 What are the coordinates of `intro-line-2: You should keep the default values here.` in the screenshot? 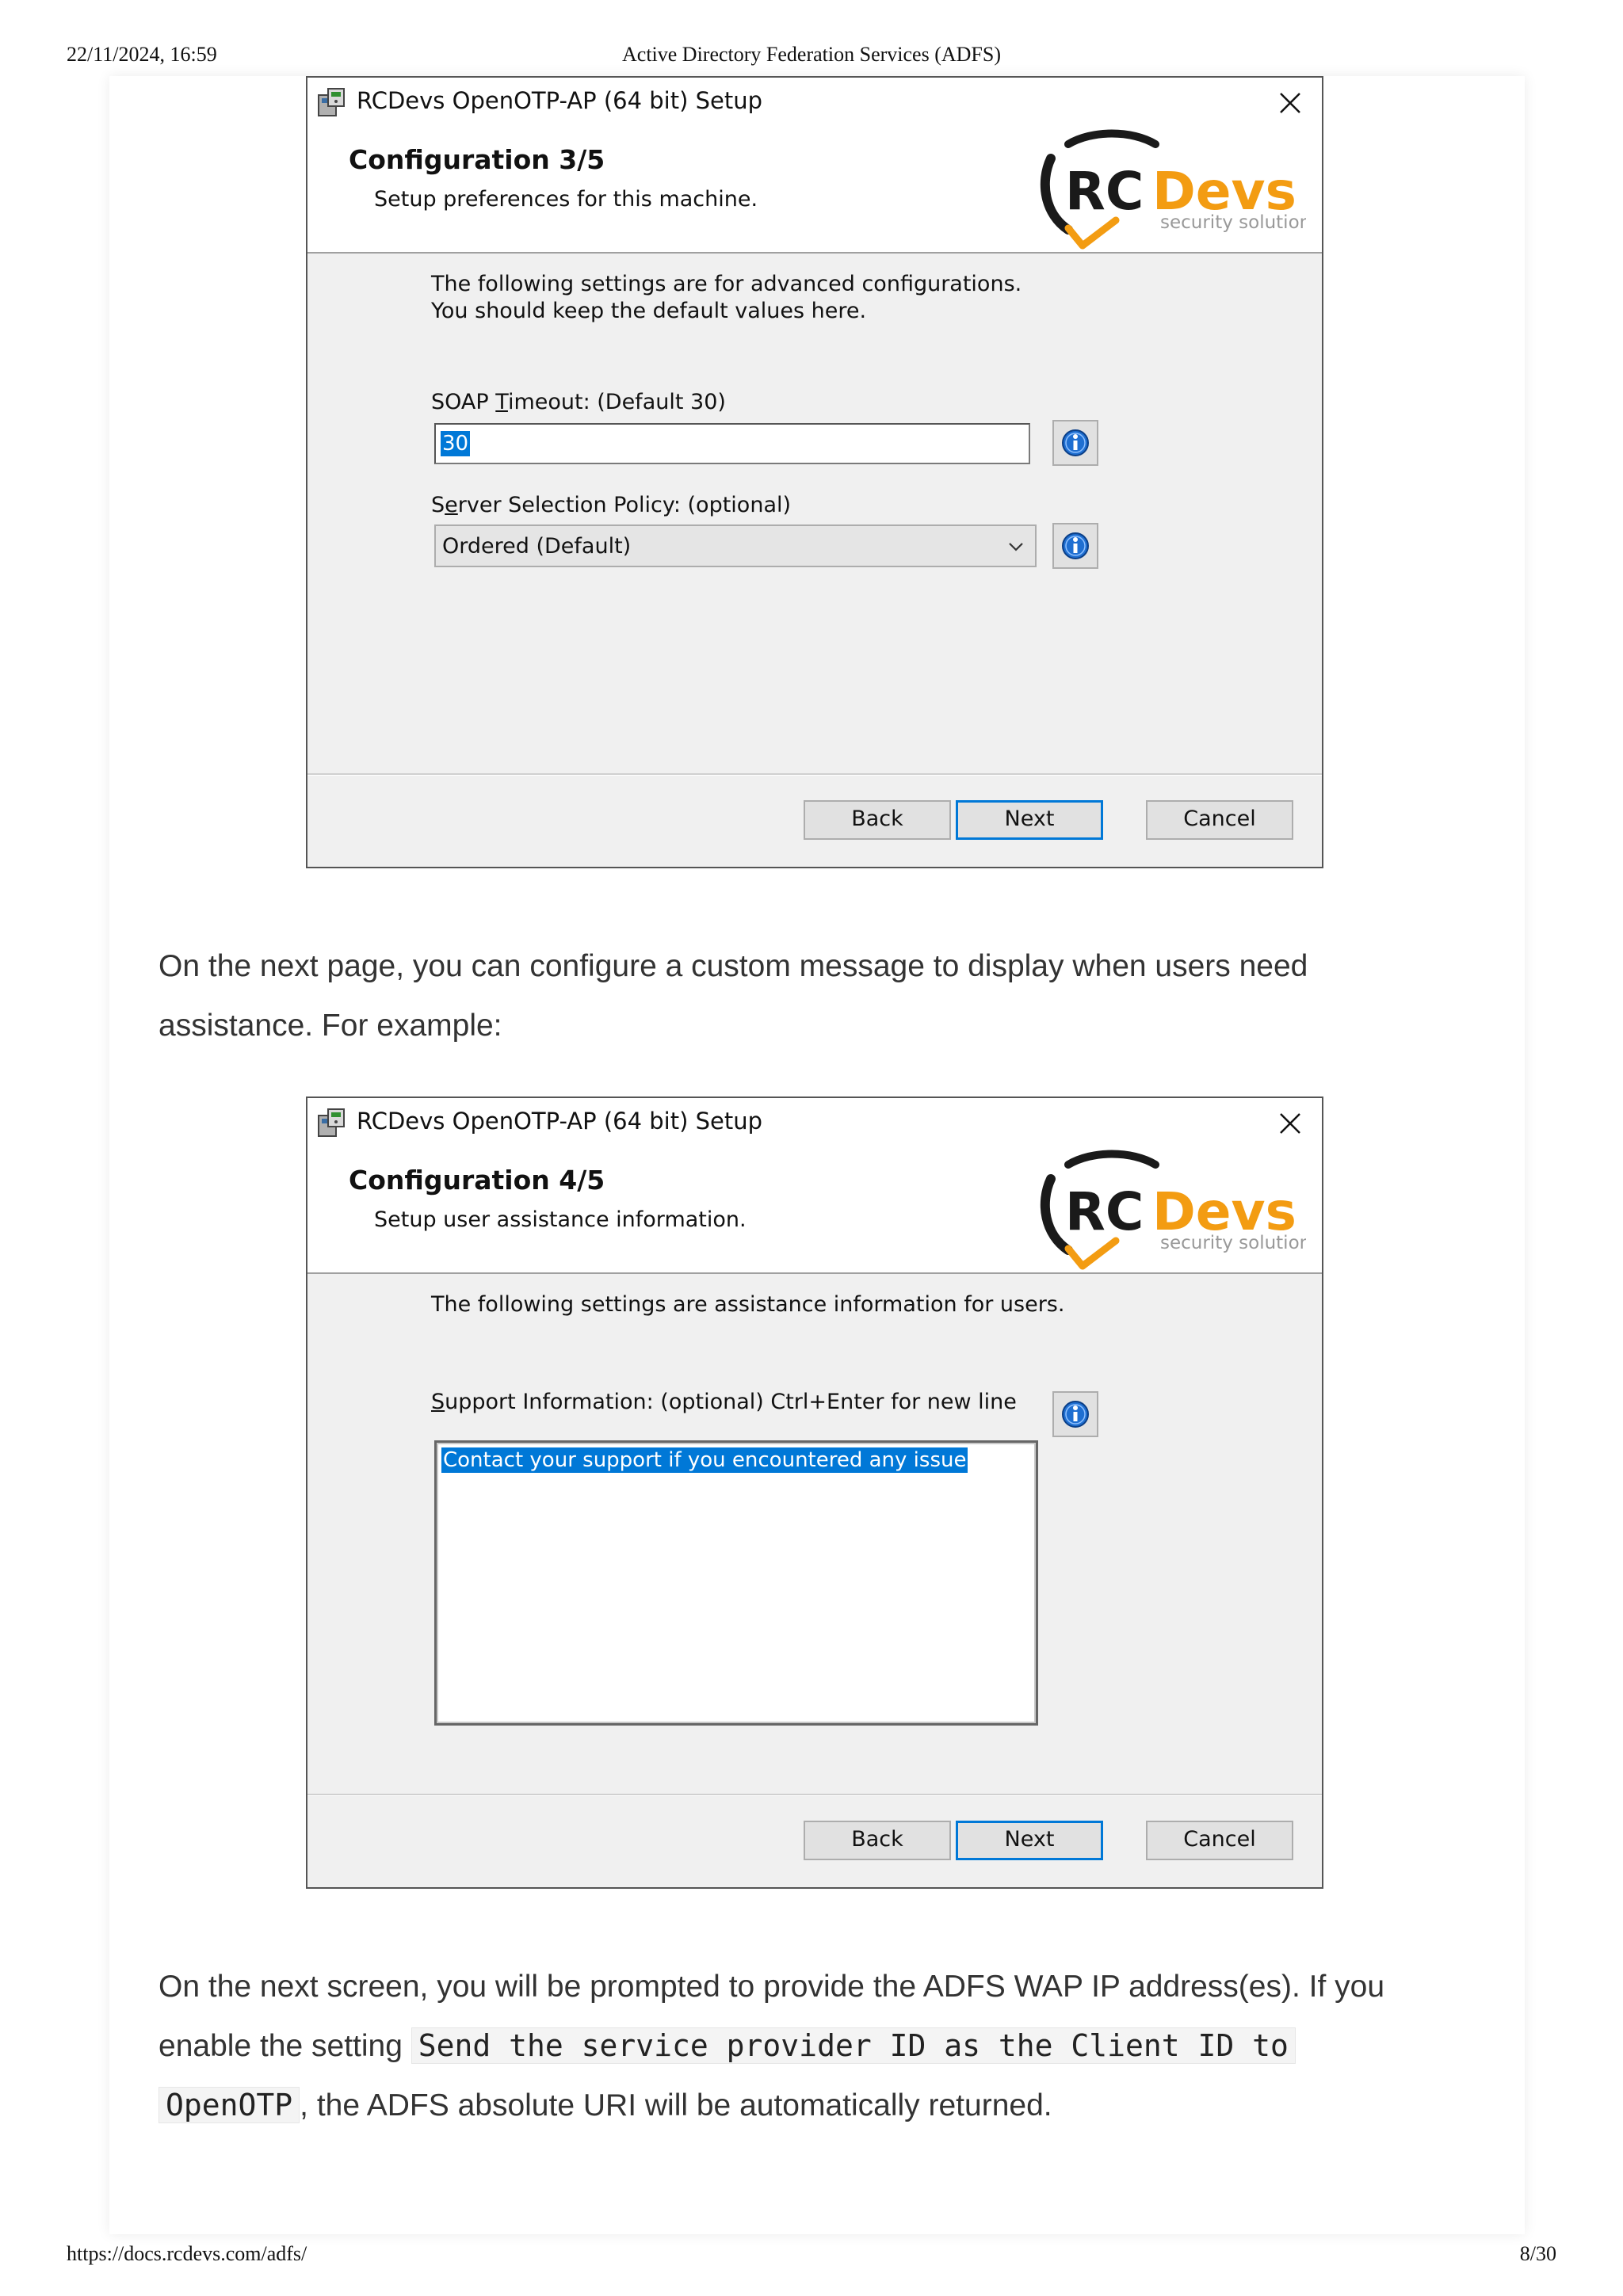 It's located at (649, 311).